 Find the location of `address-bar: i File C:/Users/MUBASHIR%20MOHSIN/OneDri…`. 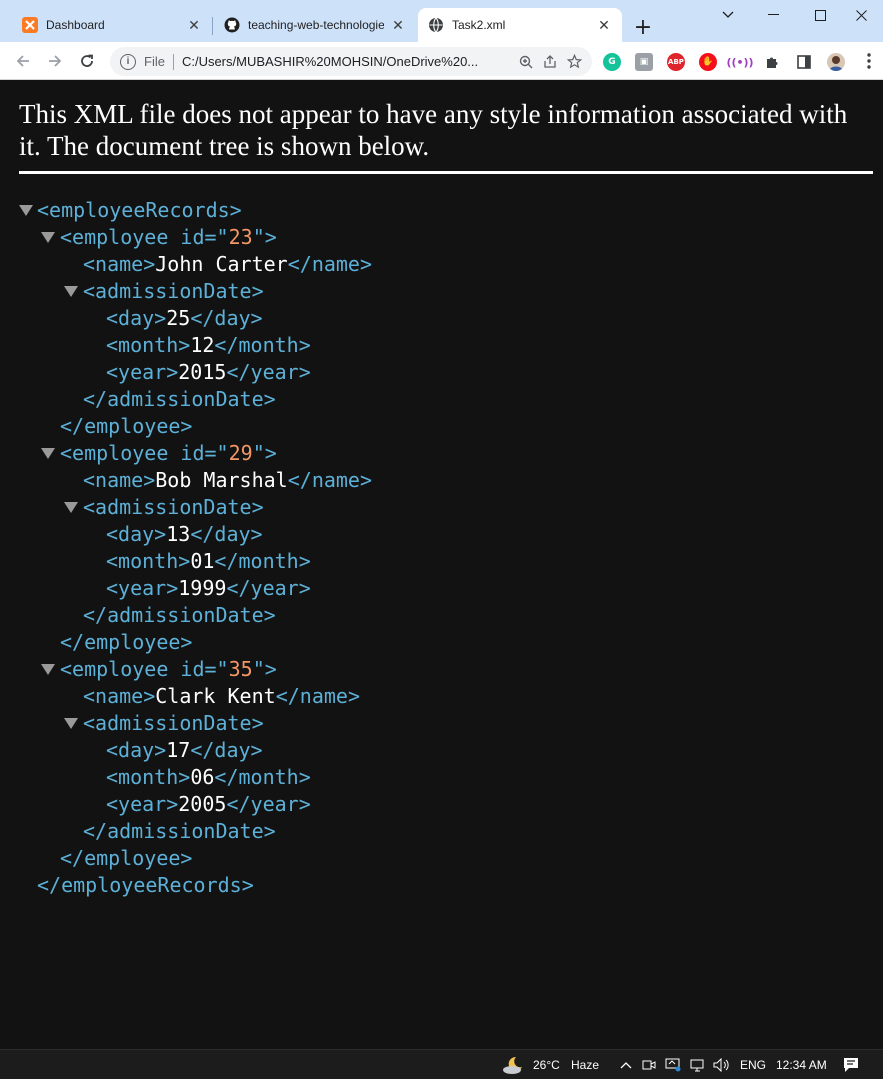

address-bar: i File C:/Users/MUBASHIR%20MOHSIN/OneDri… is located at coordinates (351, 61).